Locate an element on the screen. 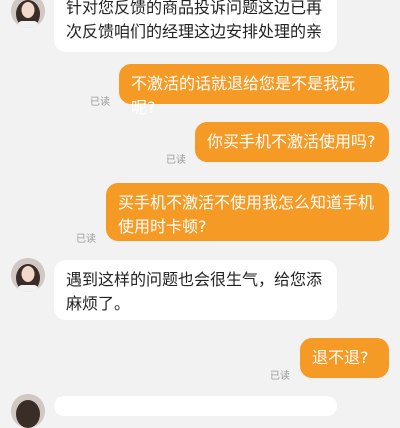  message-incoming-partial is located at coordinates (195, 406).